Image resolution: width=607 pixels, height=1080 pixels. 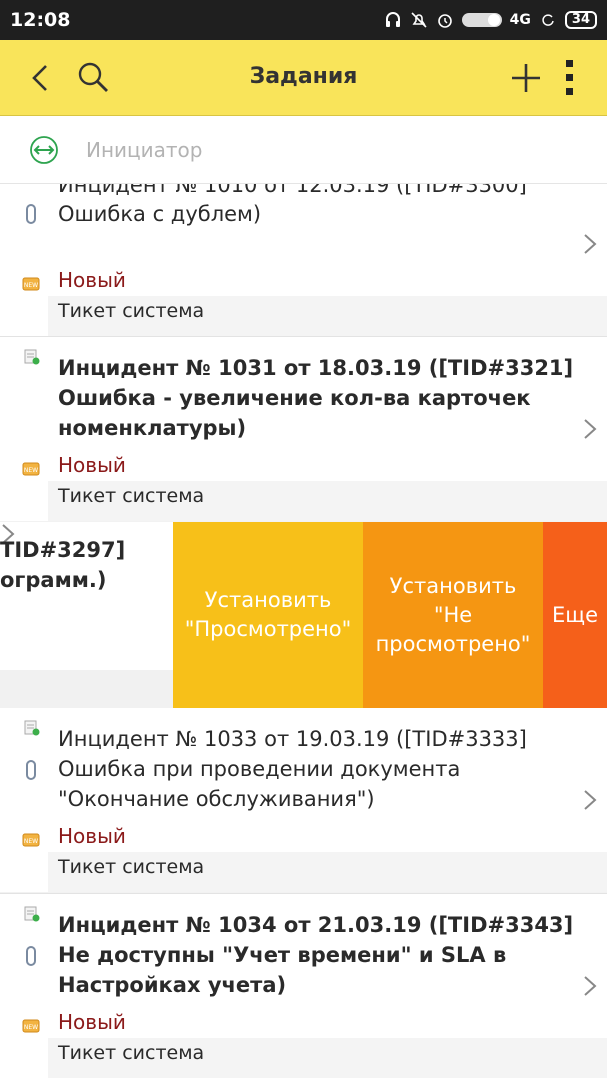 I want to click on mark-unviewed-button: Установить "Не просмотрено", so click(x=453, y=615).